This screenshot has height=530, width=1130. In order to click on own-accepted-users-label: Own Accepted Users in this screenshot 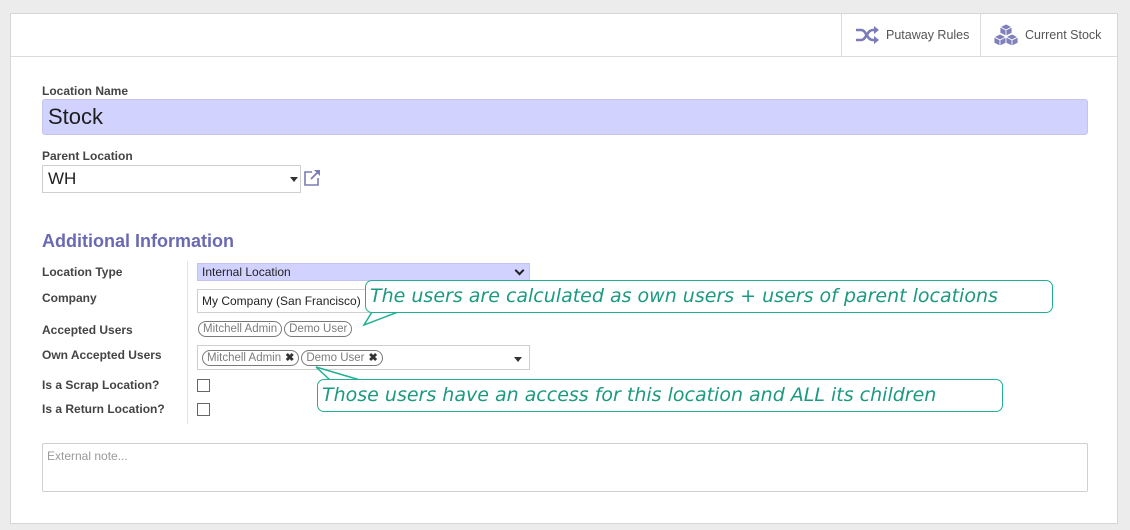, I will do `click(102, 355)`.